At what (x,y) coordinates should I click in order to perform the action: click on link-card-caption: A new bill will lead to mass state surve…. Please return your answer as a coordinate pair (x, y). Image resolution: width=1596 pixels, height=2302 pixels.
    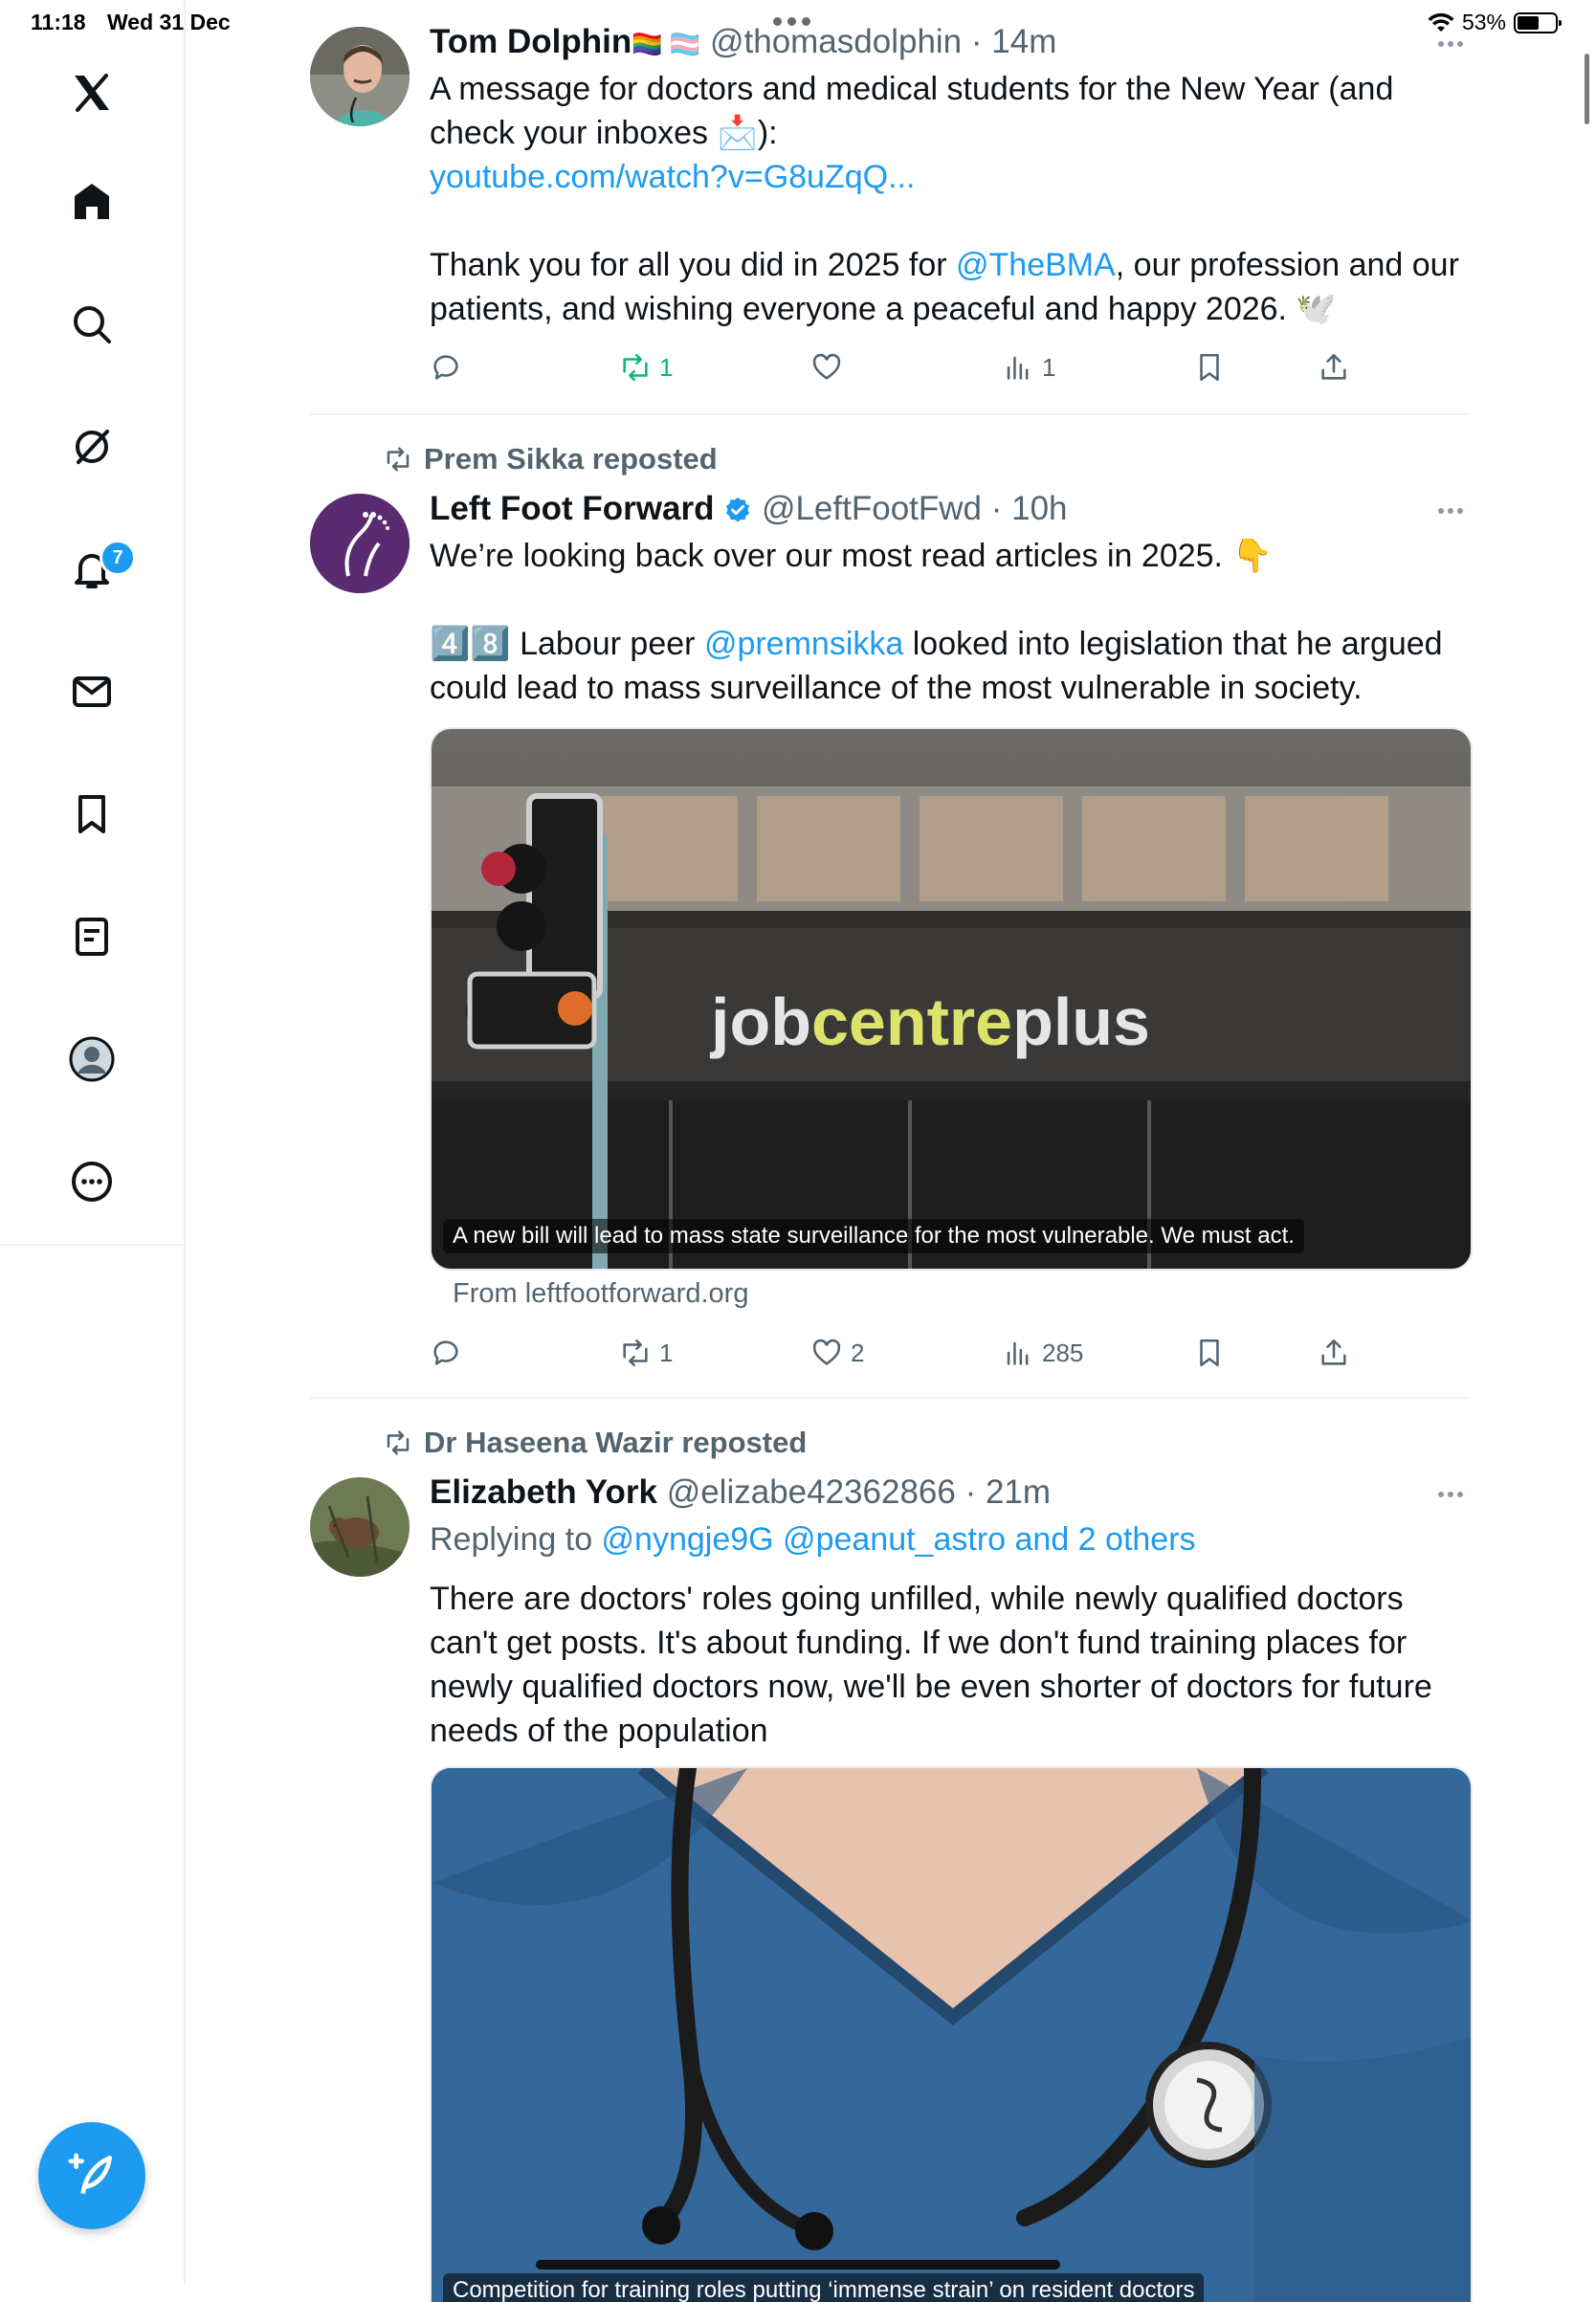
    Looking at the image, I should click on (874, 1236).